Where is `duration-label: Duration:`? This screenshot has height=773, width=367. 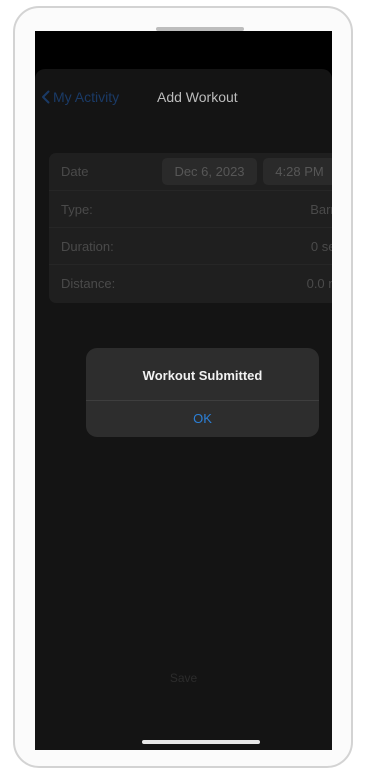
duration-label: Duration: is located at coordinates (87, 246).